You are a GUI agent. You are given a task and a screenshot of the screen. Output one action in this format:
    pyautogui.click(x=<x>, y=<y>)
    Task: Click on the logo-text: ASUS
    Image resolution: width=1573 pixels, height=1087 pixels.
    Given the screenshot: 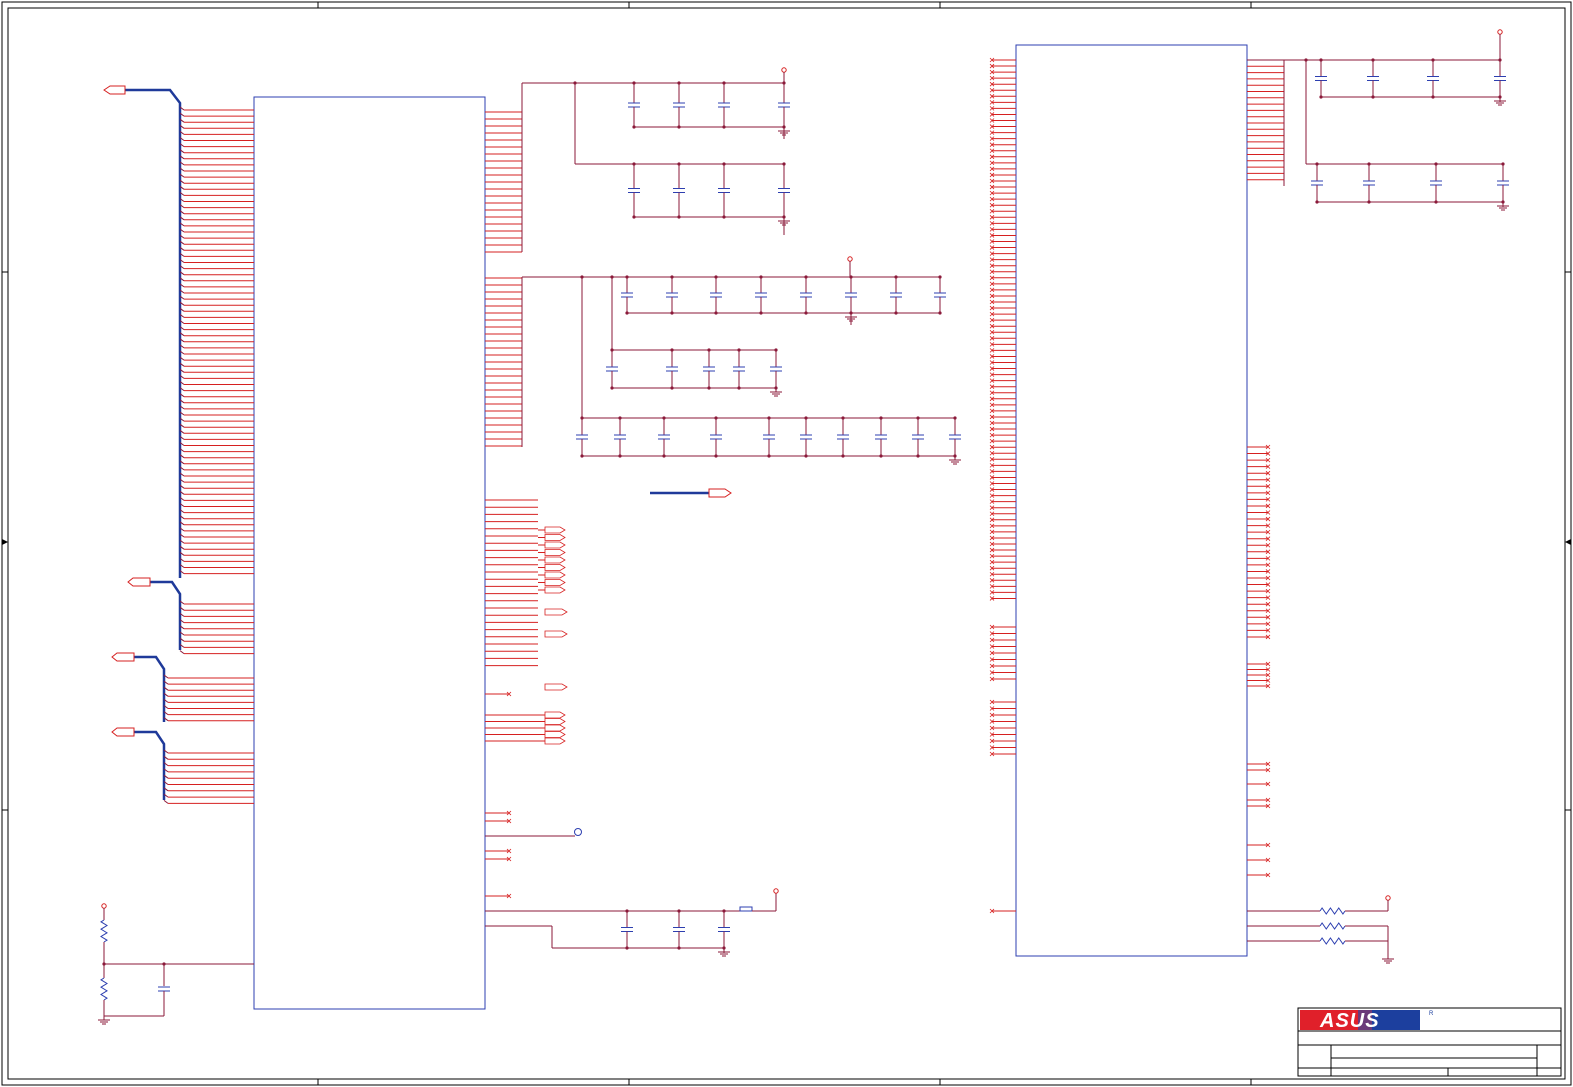 What is the action you would take?
    pyautogui.click(x=1349, y=1021)
    